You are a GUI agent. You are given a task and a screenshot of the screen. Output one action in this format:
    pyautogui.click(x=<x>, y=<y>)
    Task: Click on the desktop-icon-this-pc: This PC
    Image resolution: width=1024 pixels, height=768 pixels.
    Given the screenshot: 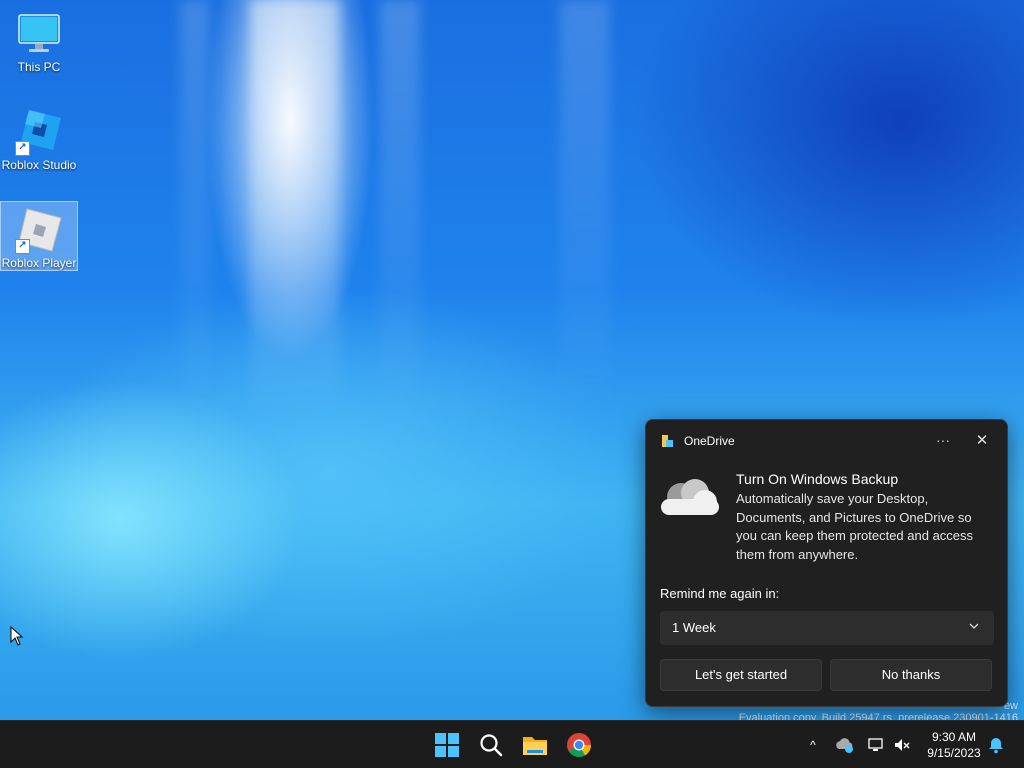 What is the action you would take?
    pyautogui.click(x=39, y=40)
    